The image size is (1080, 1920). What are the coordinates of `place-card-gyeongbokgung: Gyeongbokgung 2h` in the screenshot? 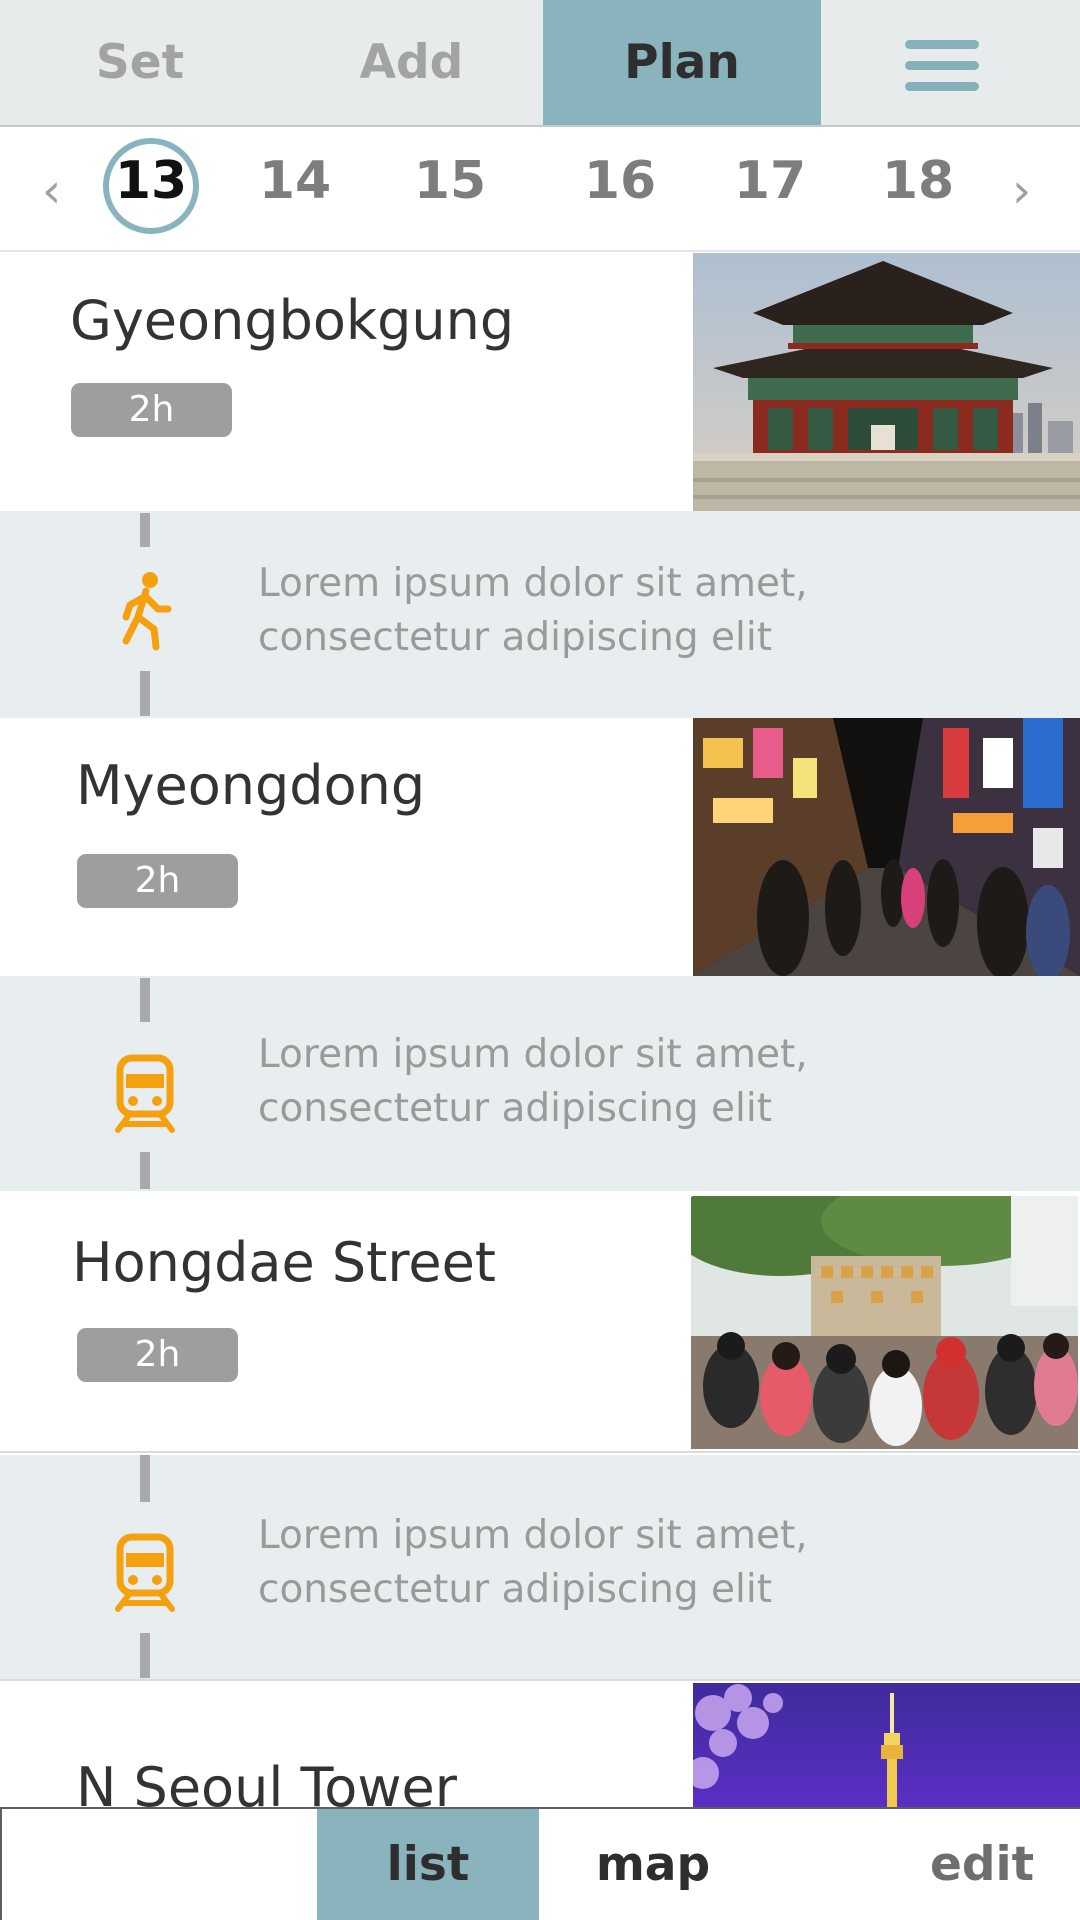 It's located at (540, 382).